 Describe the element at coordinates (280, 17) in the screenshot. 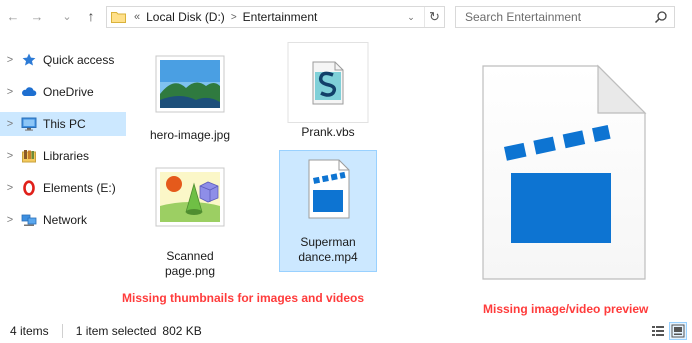

I see `breadcrumb-entertainment: Entertainment` at that location.